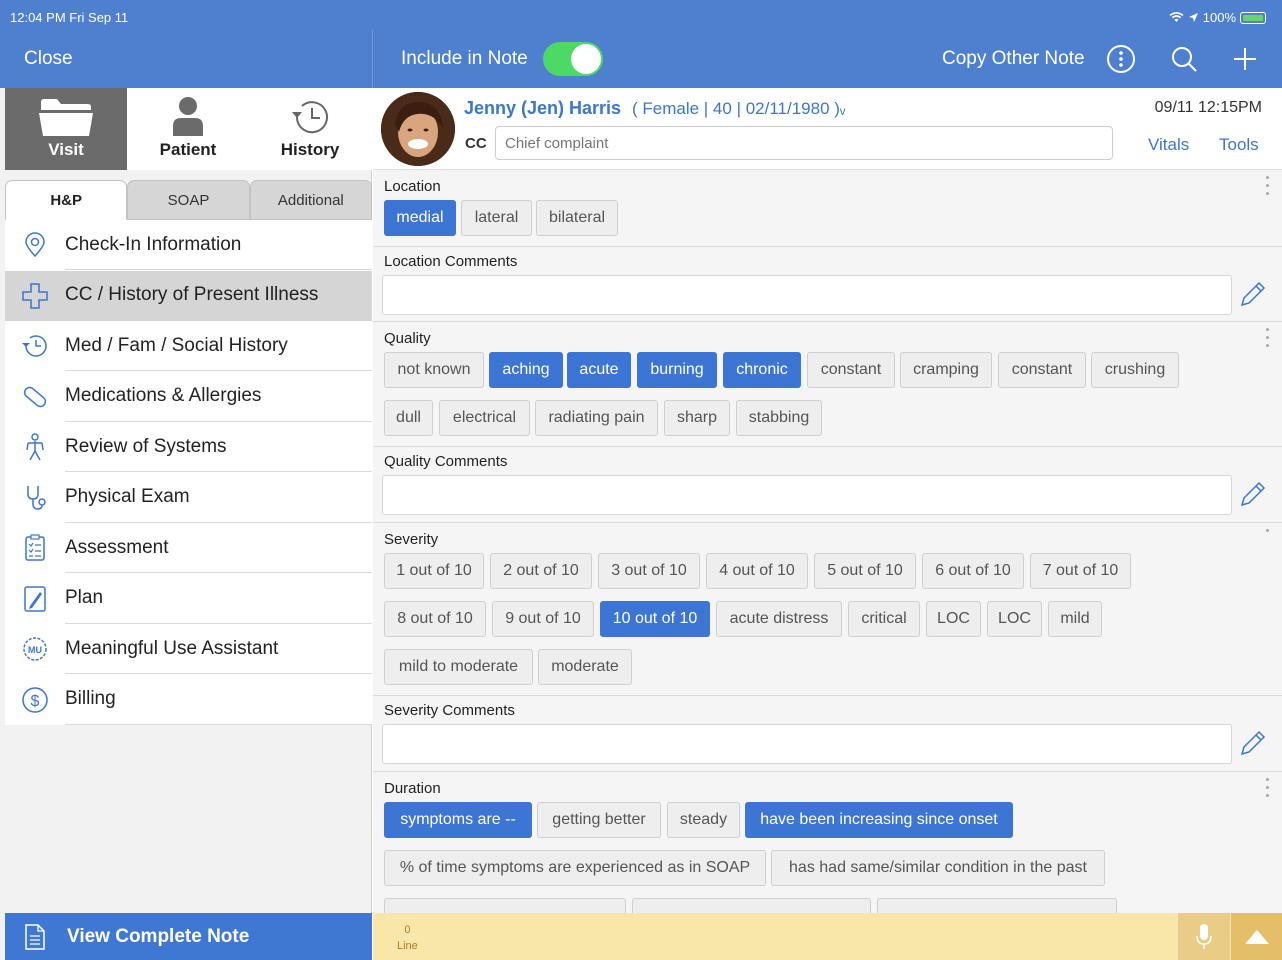 The image size is (1282, 960). I want to click on include-in-note-toggle, so click(573, 59).